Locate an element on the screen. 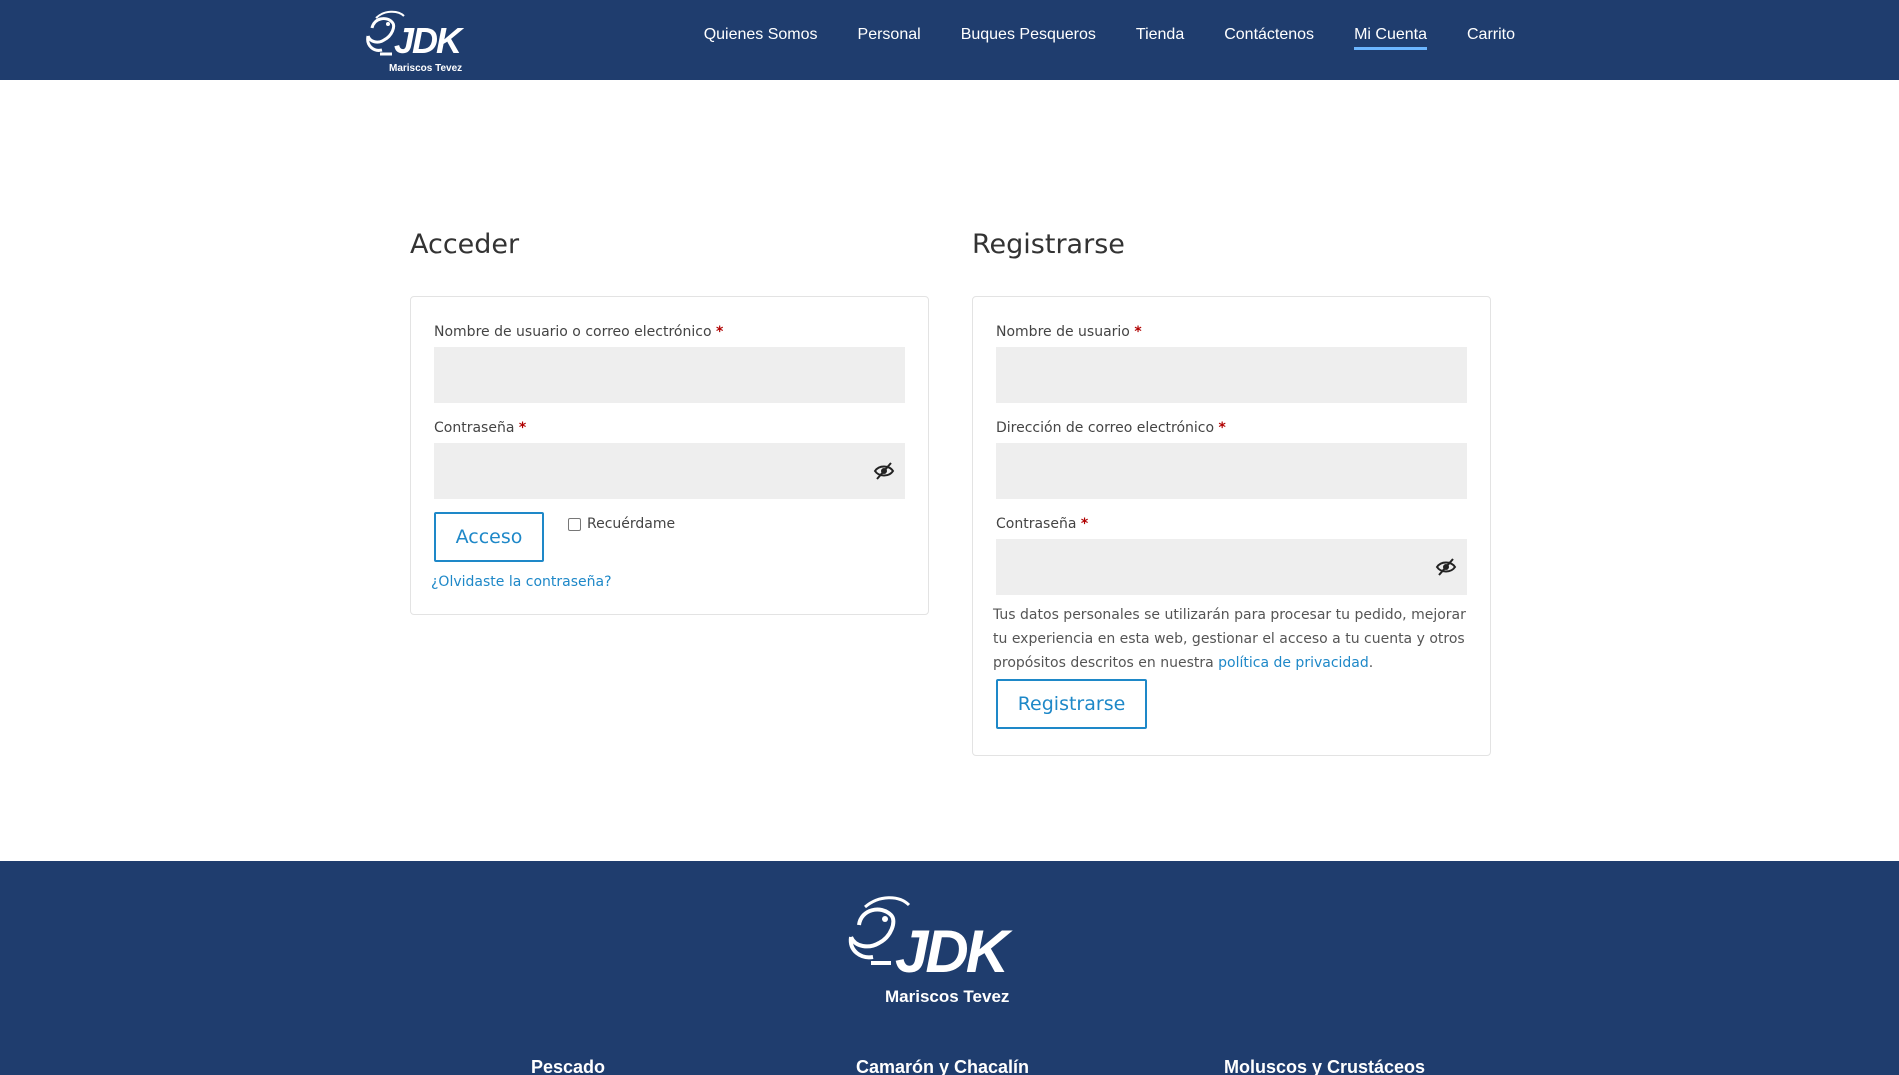 The height and width of the screenshot is (1075, 1899). footer-category-pescado: Pescado is located at coordinates (568, 1066).